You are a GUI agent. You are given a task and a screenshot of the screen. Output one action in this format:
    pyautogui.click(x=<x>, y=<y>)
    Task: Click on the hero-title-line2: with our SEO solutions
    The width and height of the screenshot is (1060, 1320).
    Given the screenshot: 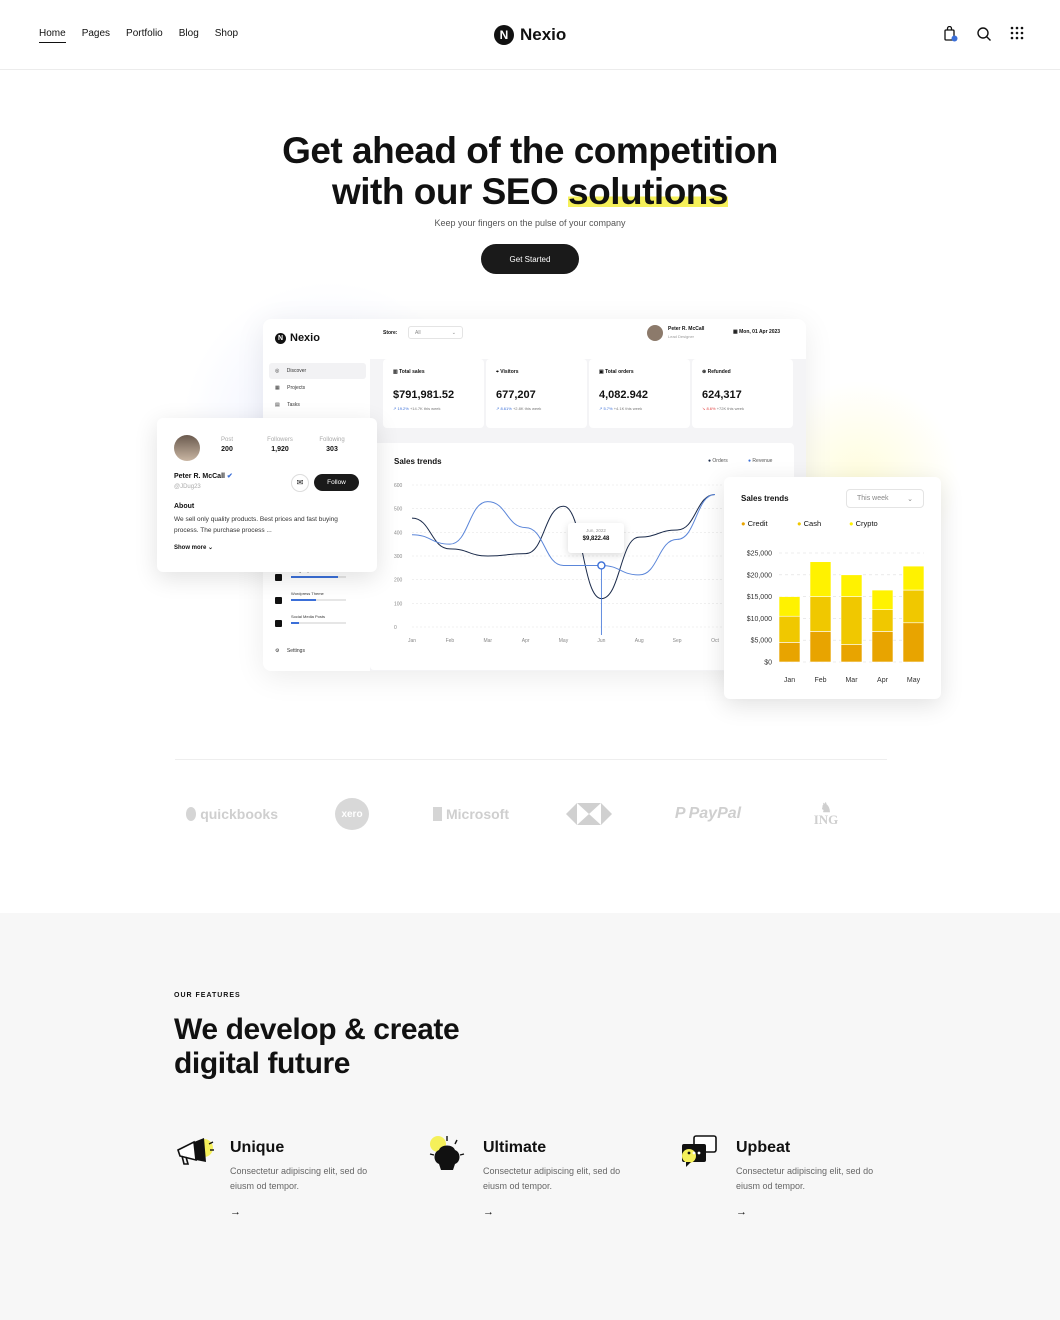 What is the action you would take?
    pyautogui.click(x=530, y=191)
    